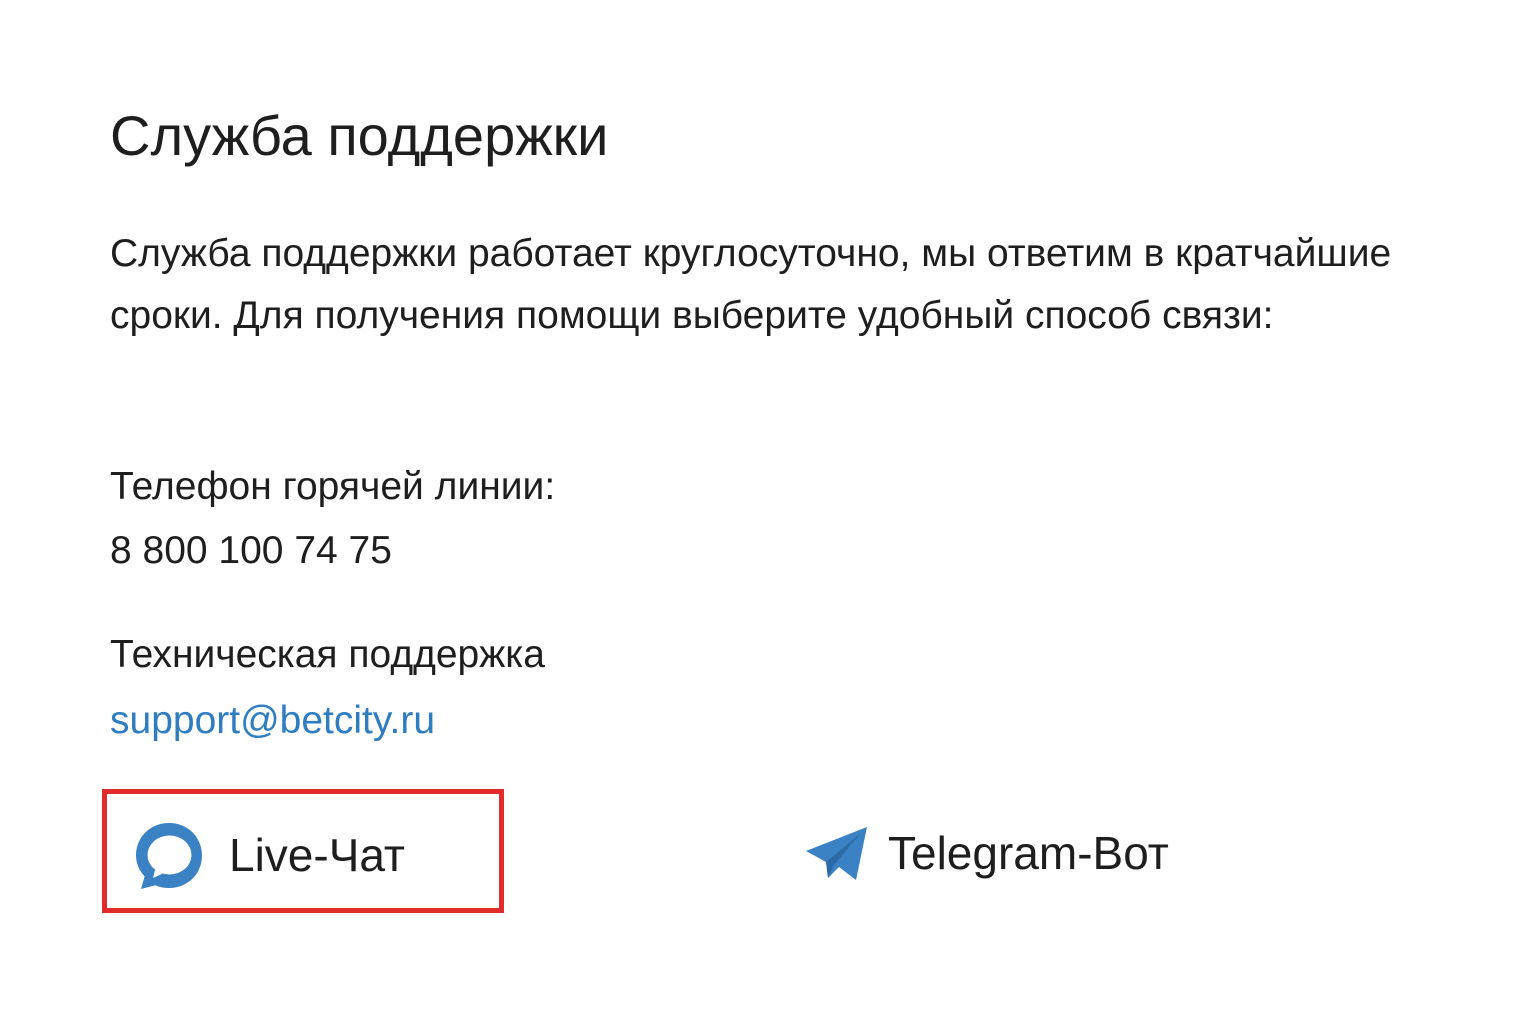 The height and width of the screenshot is (1024, 1536). I want to click on tech-support-email-link: support@betcity.ru, so click(272, 721).